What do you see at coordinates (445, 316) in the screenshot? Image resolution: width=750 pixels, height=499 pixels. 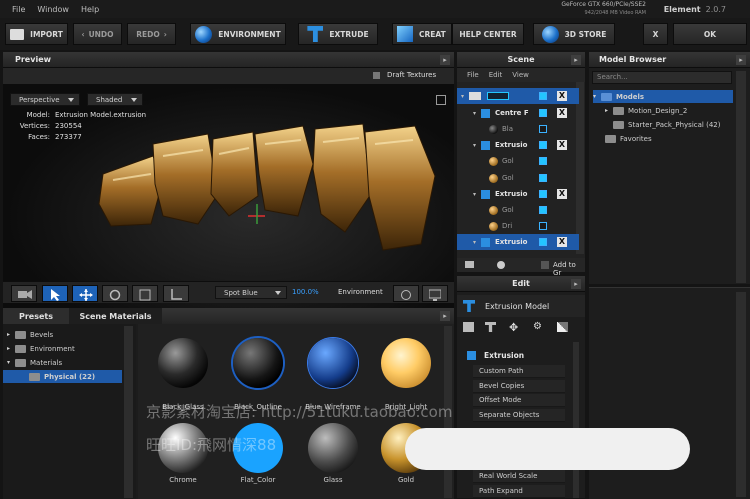 I see `presets-arrow-icon: ▸` at bounding box center [445, 316].